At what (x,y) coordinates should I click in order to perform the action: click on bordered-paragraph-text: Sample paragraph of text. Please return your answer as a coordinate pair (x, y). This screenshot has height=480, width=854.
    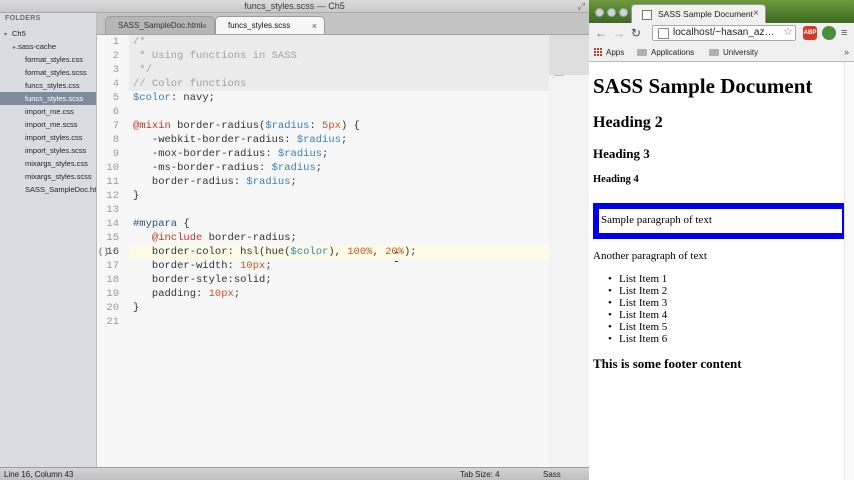
    Looking at the image, I should click on (656, 220).